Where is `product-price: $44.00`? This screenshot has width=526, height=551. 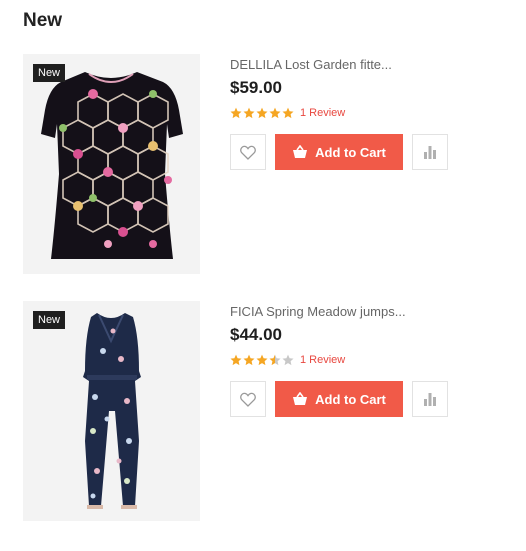
product-price: $44.00 is located at coordinates (256, 334).